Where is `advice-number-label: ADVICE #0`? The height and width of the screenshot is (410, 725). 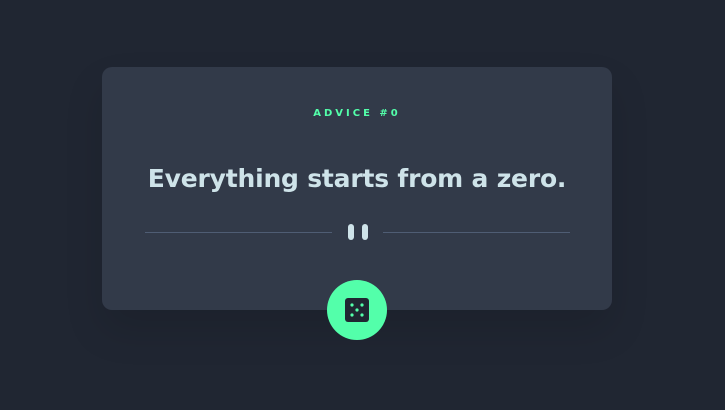
advice-number-label: ADVICE #0 is located at coordinates (357, 113).